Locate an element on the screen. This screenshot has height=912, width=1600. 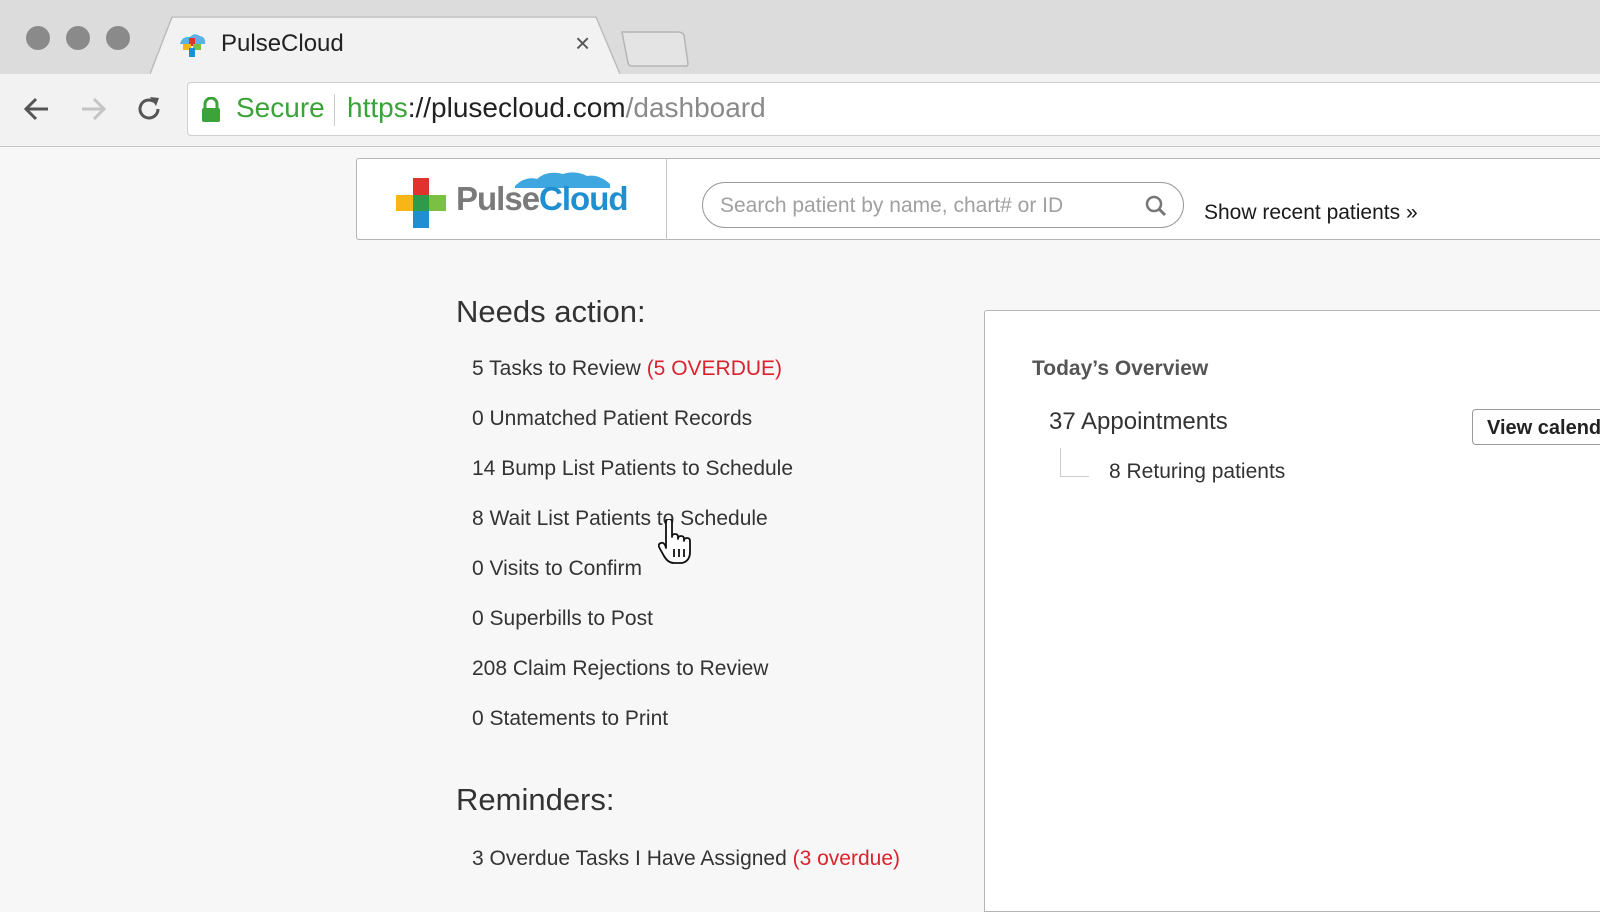
logo-text-cloud: Cloud is located at coordinates (583, 198).